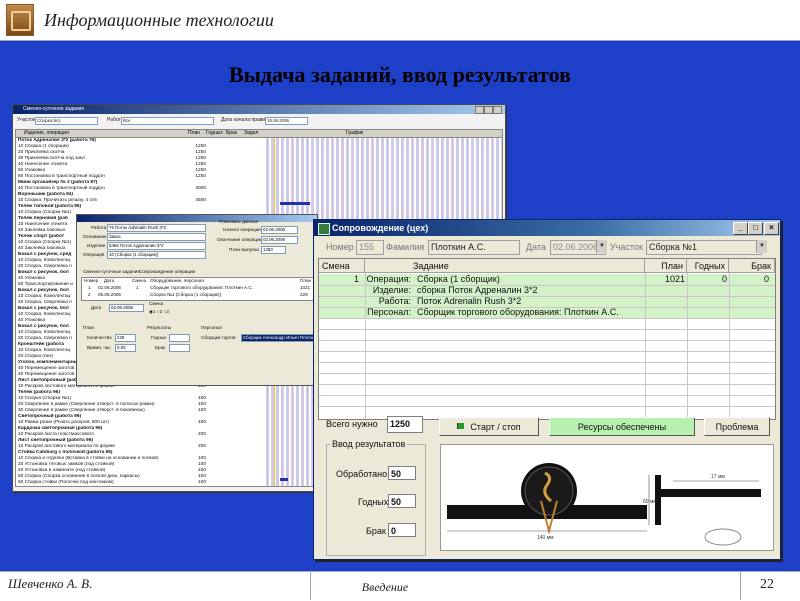  I want to click on column-header: Изделие, операция, so click(46, 133).